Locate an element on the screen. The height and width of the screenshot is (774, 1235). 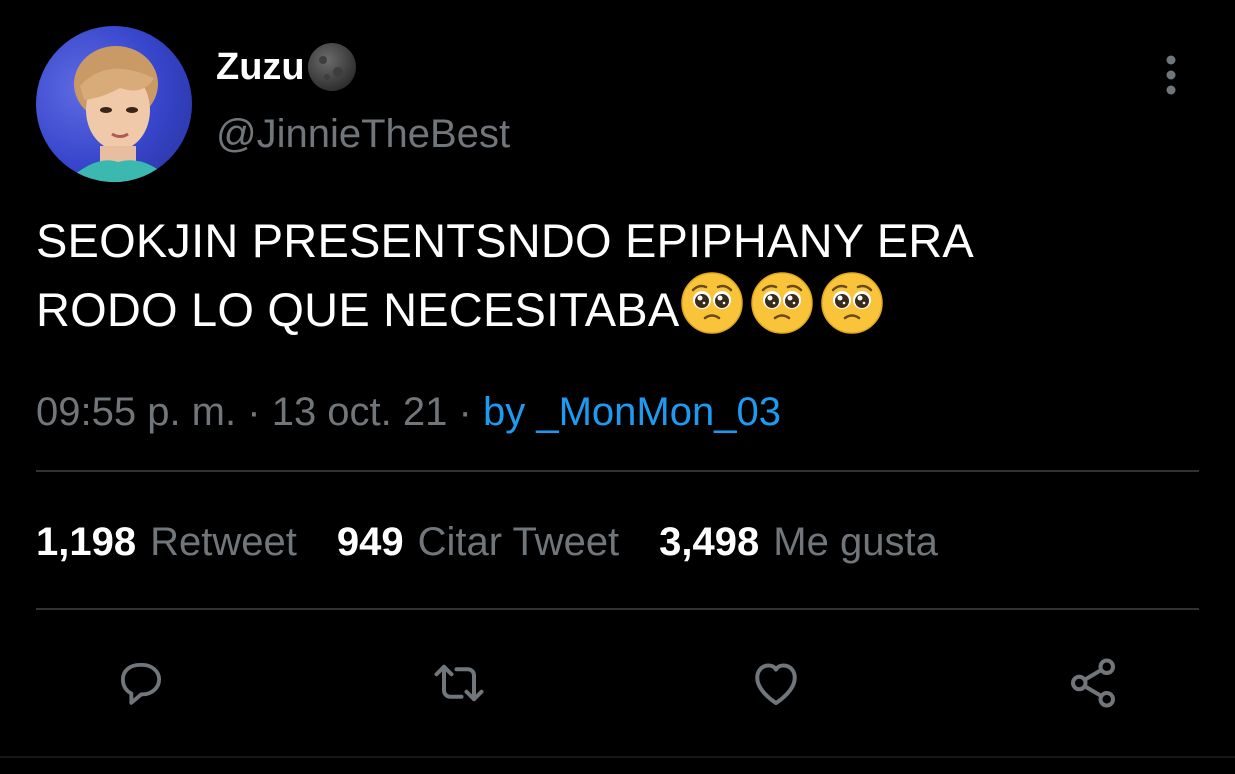
new-moon-emoji-icon is located at coordinates (332, 67).